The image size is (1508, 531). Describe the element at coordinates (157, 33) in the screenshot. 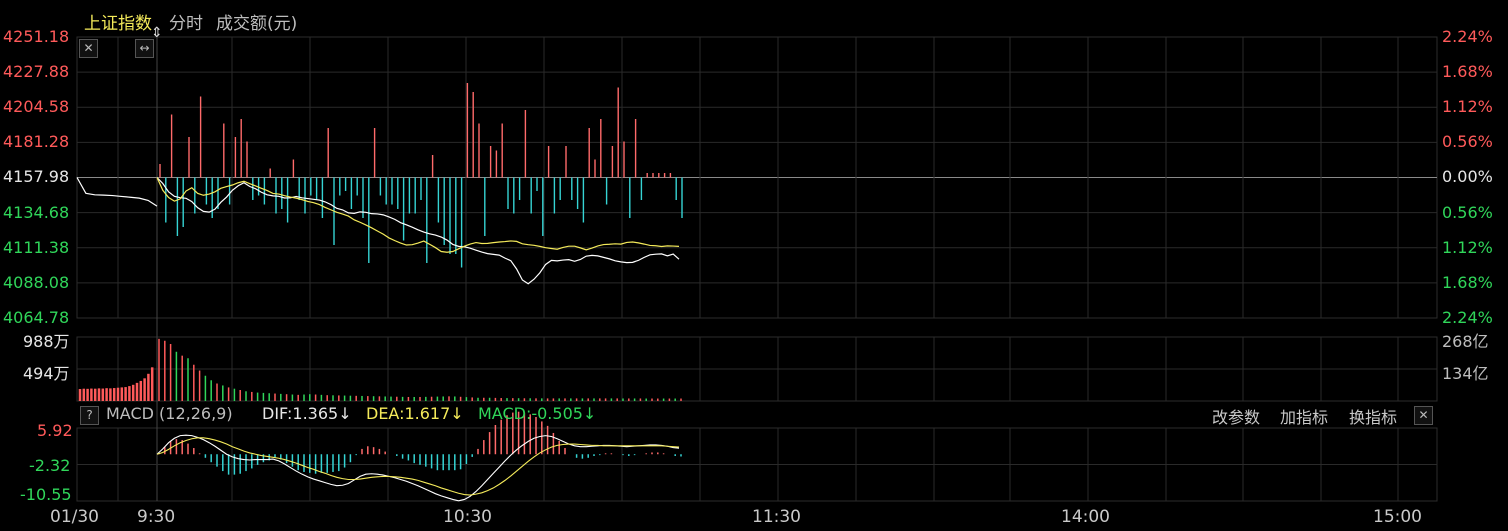

I see `drag-handle-icon: ⇕` at that location.